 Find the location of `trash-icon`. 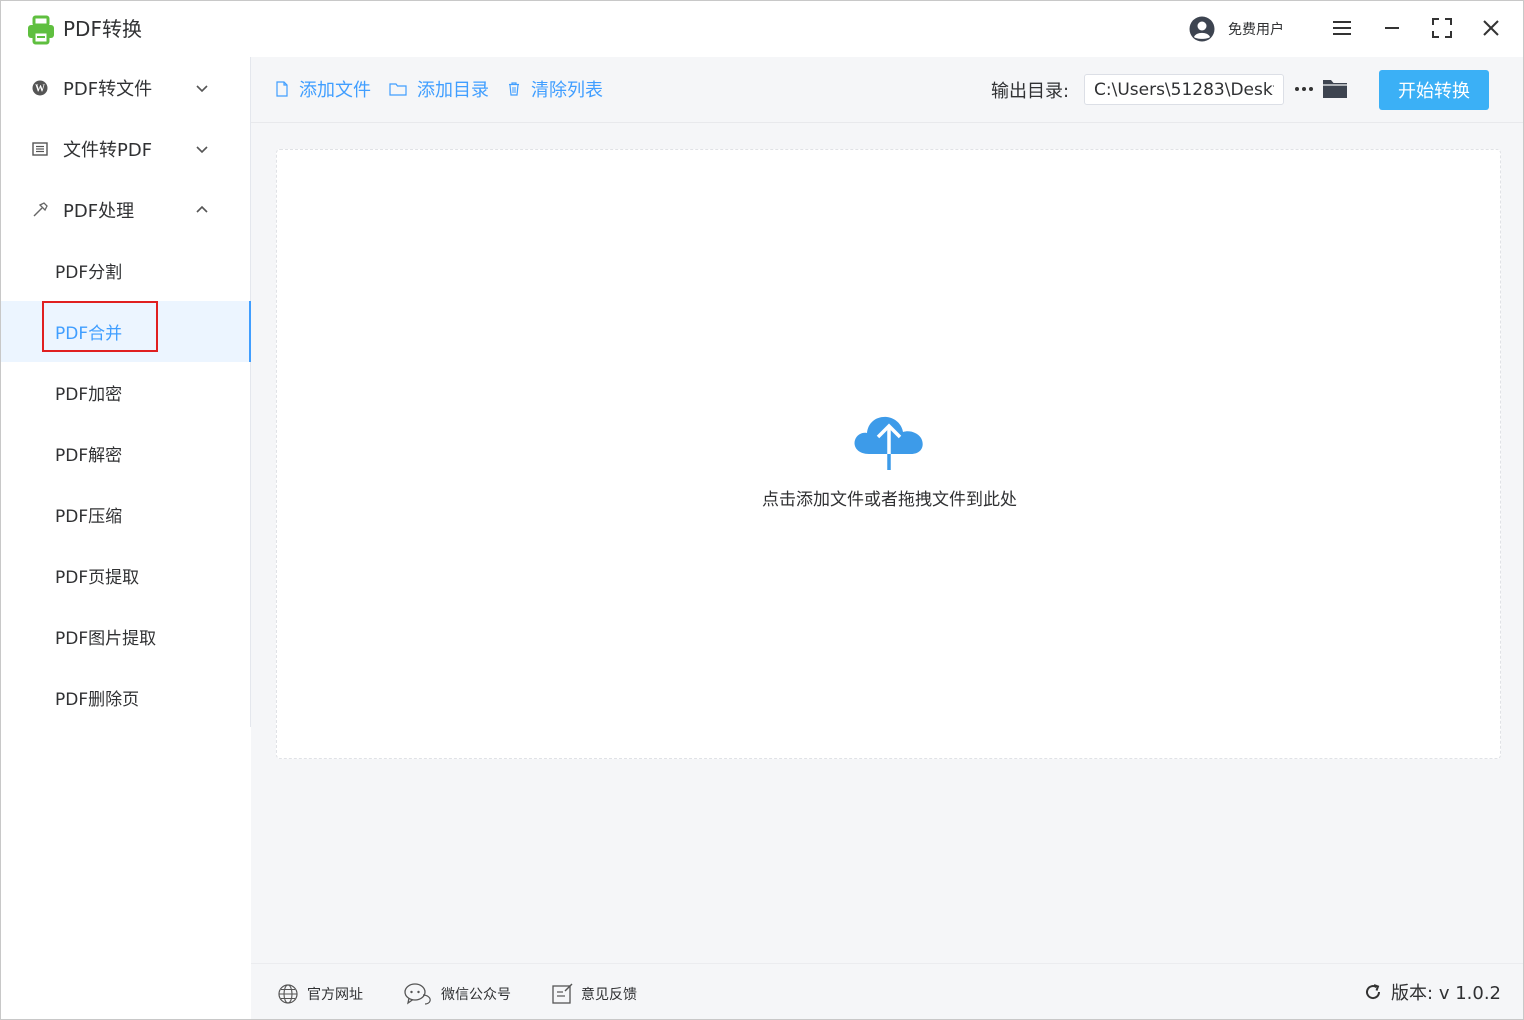

trash-icon is located at coordinates (514, 89).